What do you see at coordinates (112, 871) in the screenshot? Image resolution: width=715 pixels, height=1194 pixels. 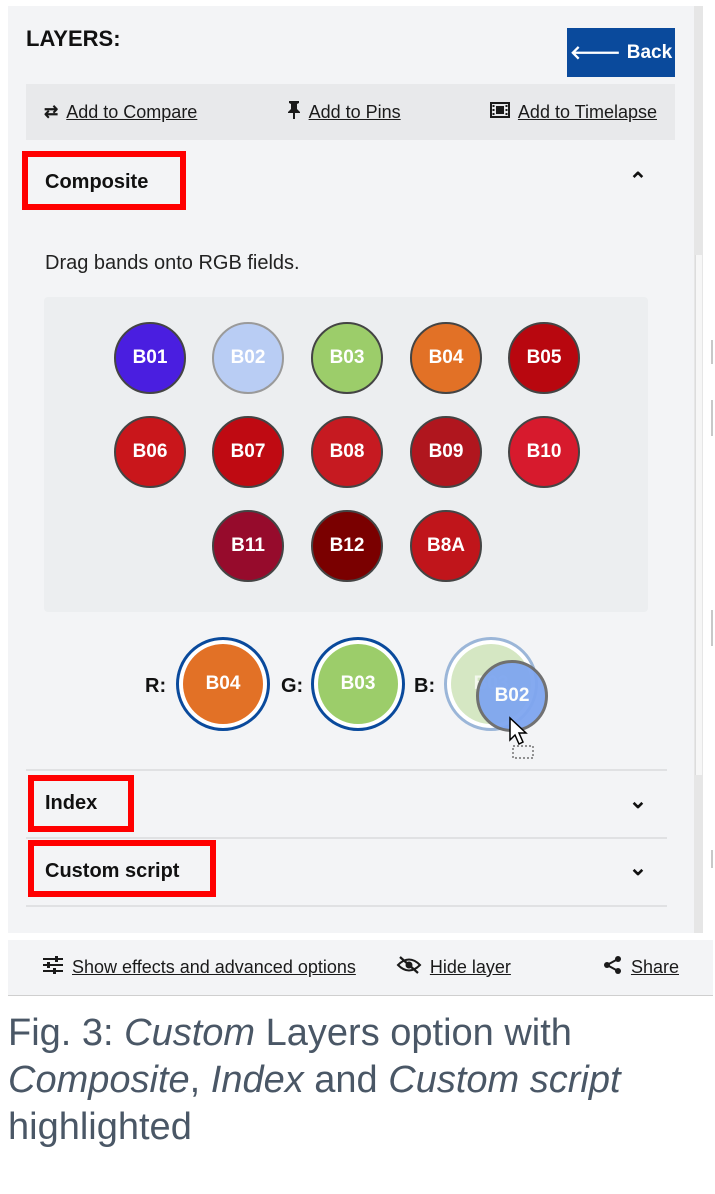 I see `custom-script-header: Custom script` at bounding box center [112, 871].